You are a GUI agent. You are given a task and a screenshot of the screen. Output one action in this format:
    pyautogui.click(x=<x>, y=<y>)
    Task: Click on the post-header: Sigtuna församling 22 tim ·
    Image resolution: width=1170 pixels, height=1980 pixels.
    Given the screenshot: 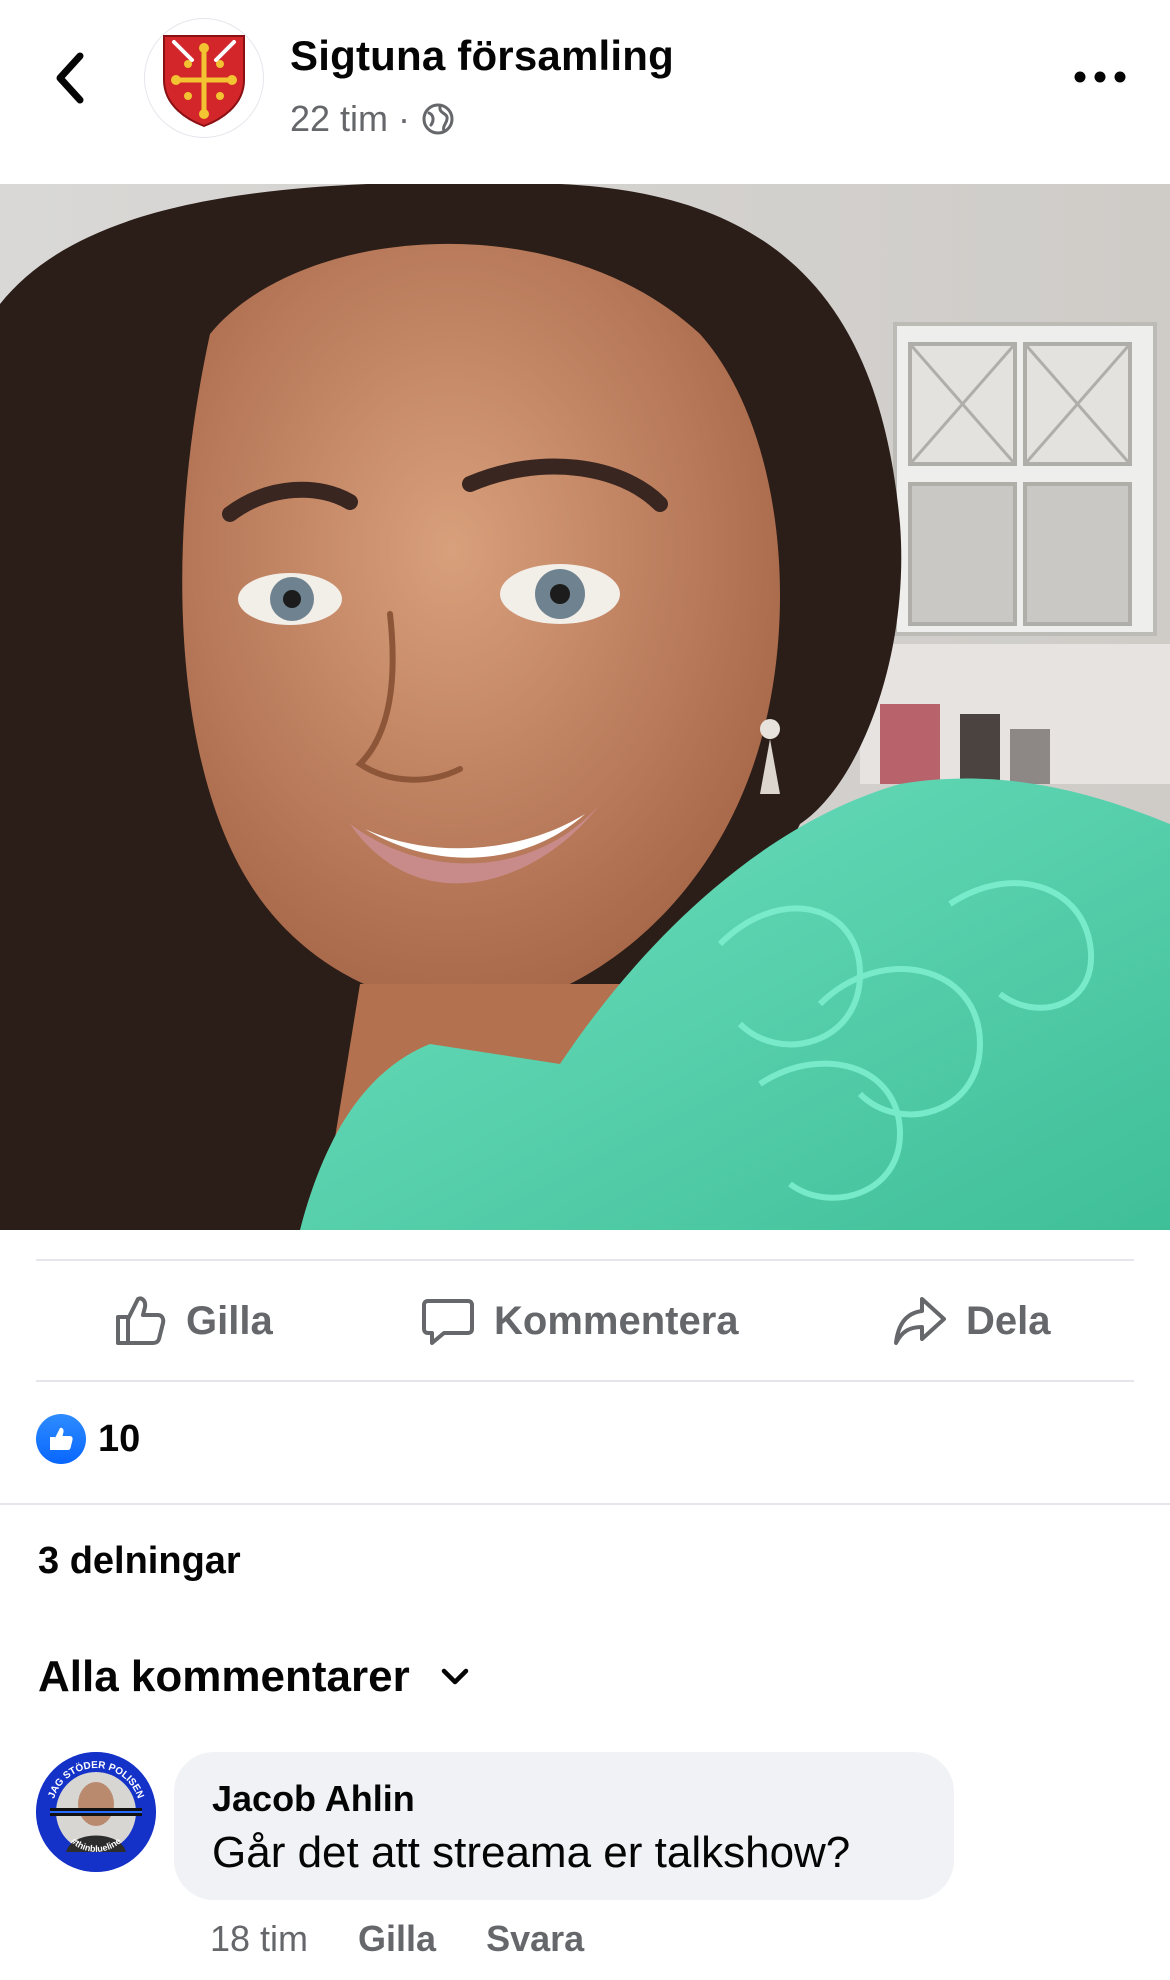 What is the action you would take?
    pyautogui.click(x=585, y=92)
    